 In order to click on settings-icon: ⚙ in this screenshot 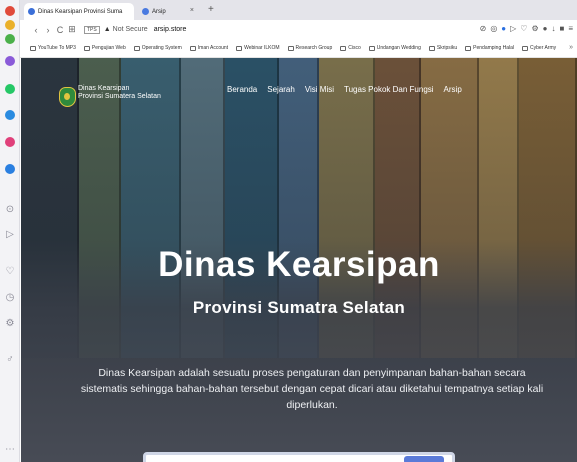, I will do `click(534, 28)`.